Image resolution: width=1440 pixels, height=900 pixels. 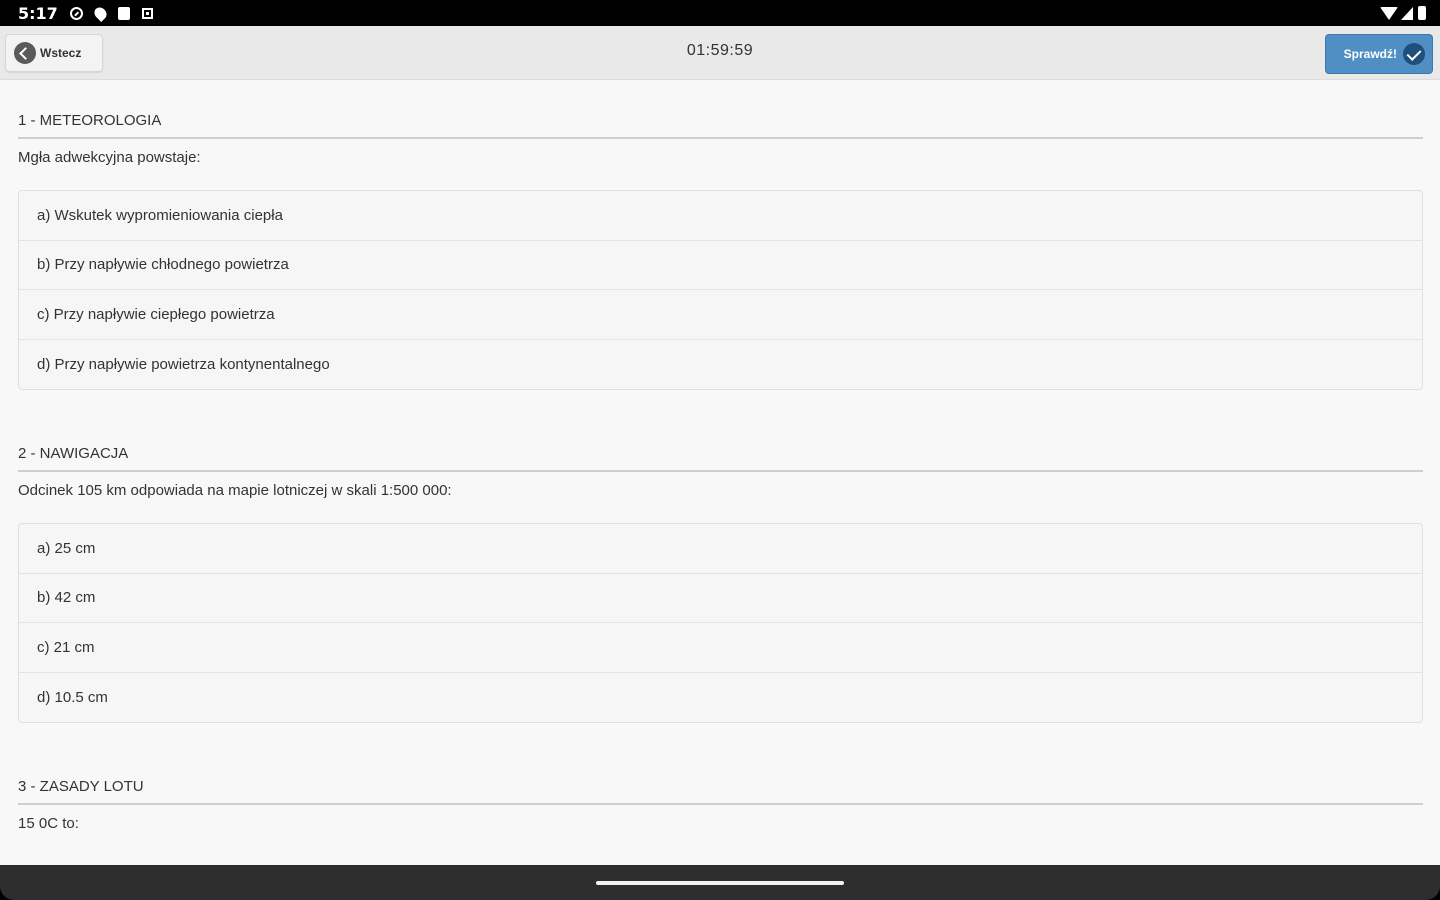 What do you see at coordinates (76, 13) in the screenshot?
I see `shield-icon` at bounding box center [76, 13].